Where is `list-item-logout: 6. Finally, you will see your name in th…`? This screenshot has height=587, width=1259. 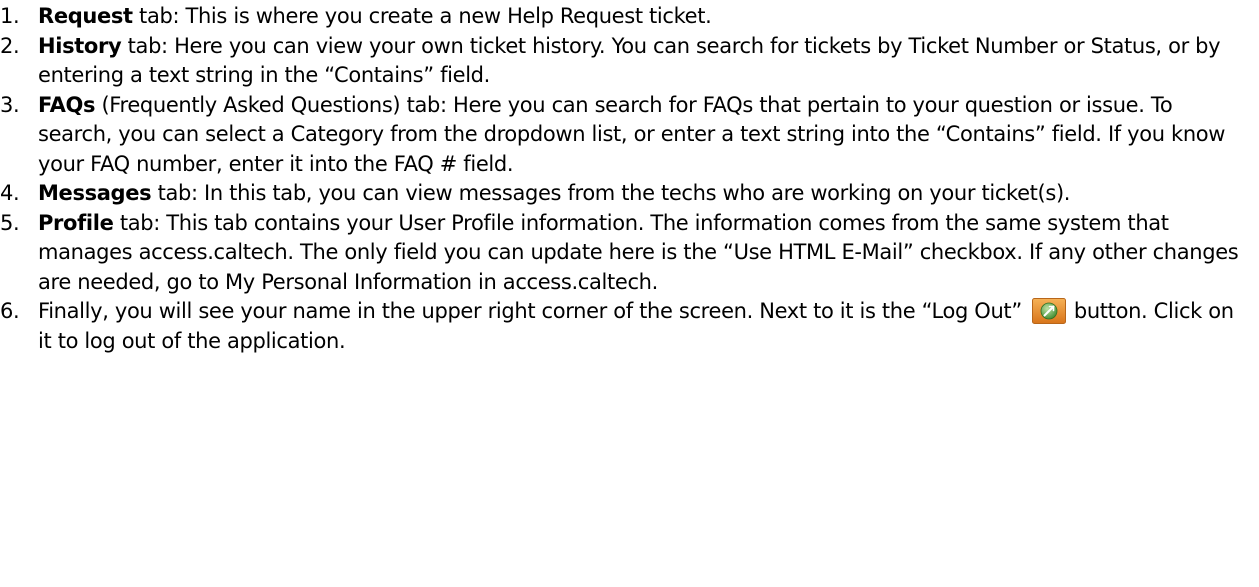 list-item-logout: 6. Finally, you will see your name in th… is located at coordinates (625, 326).